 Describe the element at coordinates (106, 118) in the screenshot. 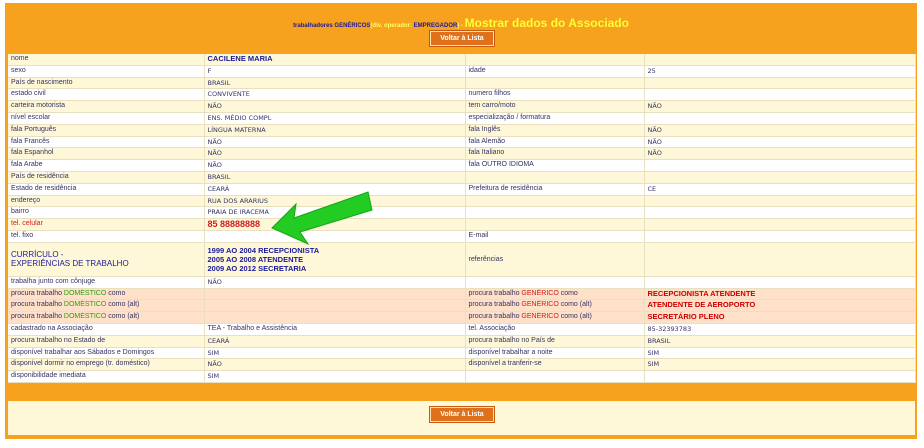

I see `nivel-escolar-label: nível escolar` at that location.